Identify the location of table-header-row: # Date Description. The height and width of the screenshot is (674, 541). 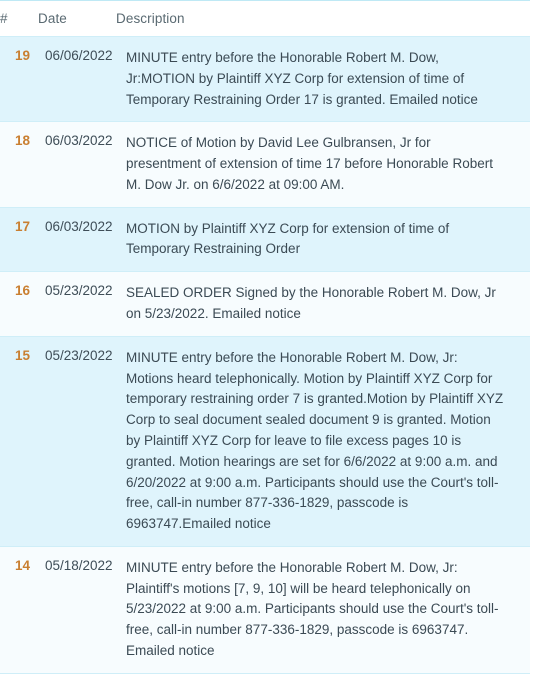
(265, 19).